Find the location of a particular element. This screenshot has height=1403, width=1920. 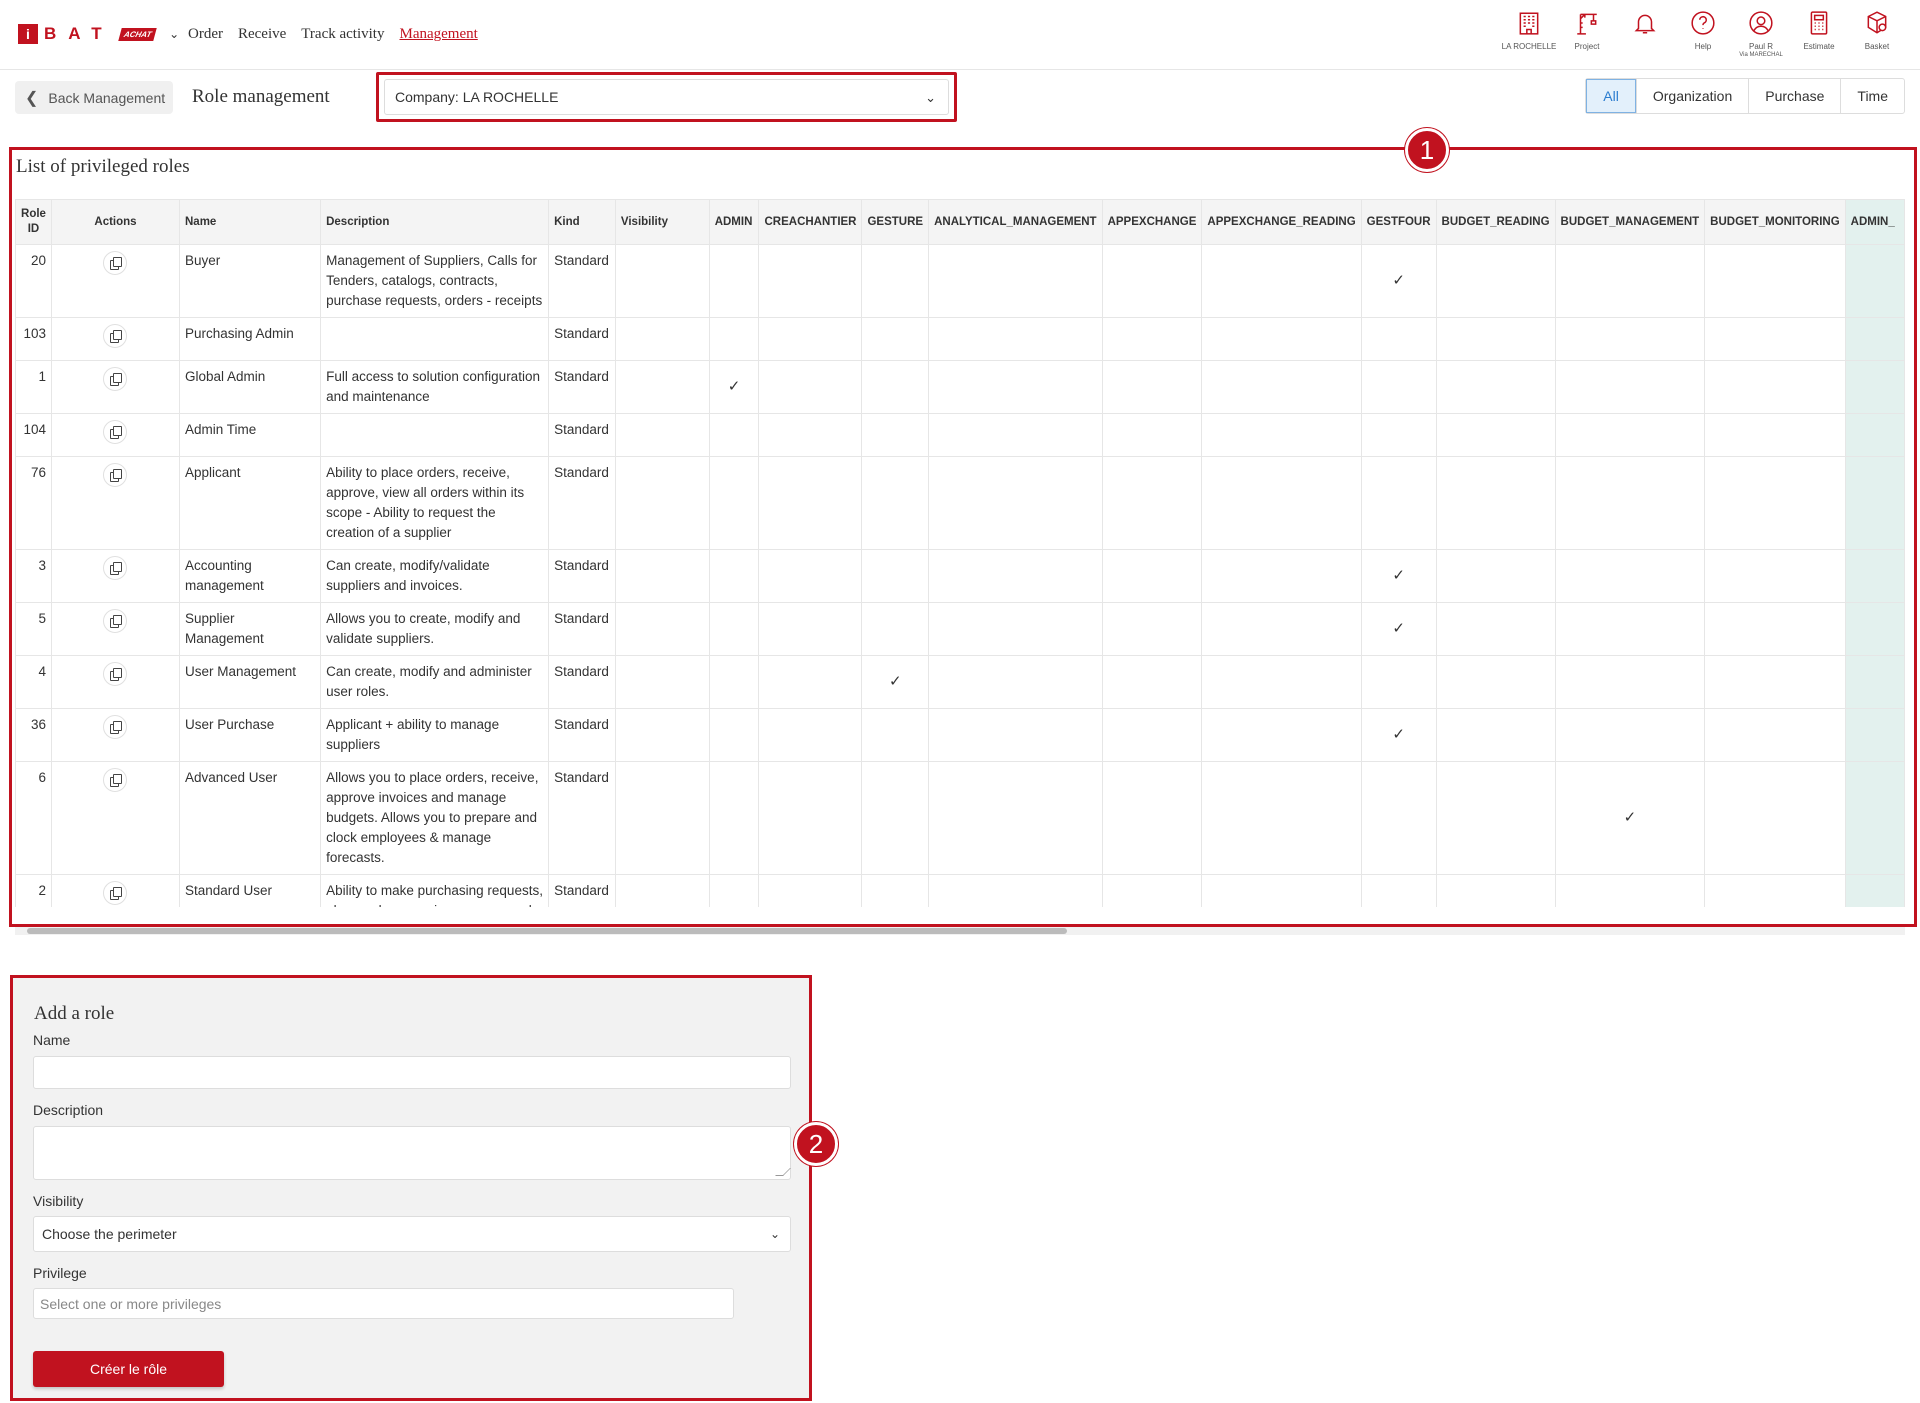

scrollbar-thumb is located at coordinates (547, 931).